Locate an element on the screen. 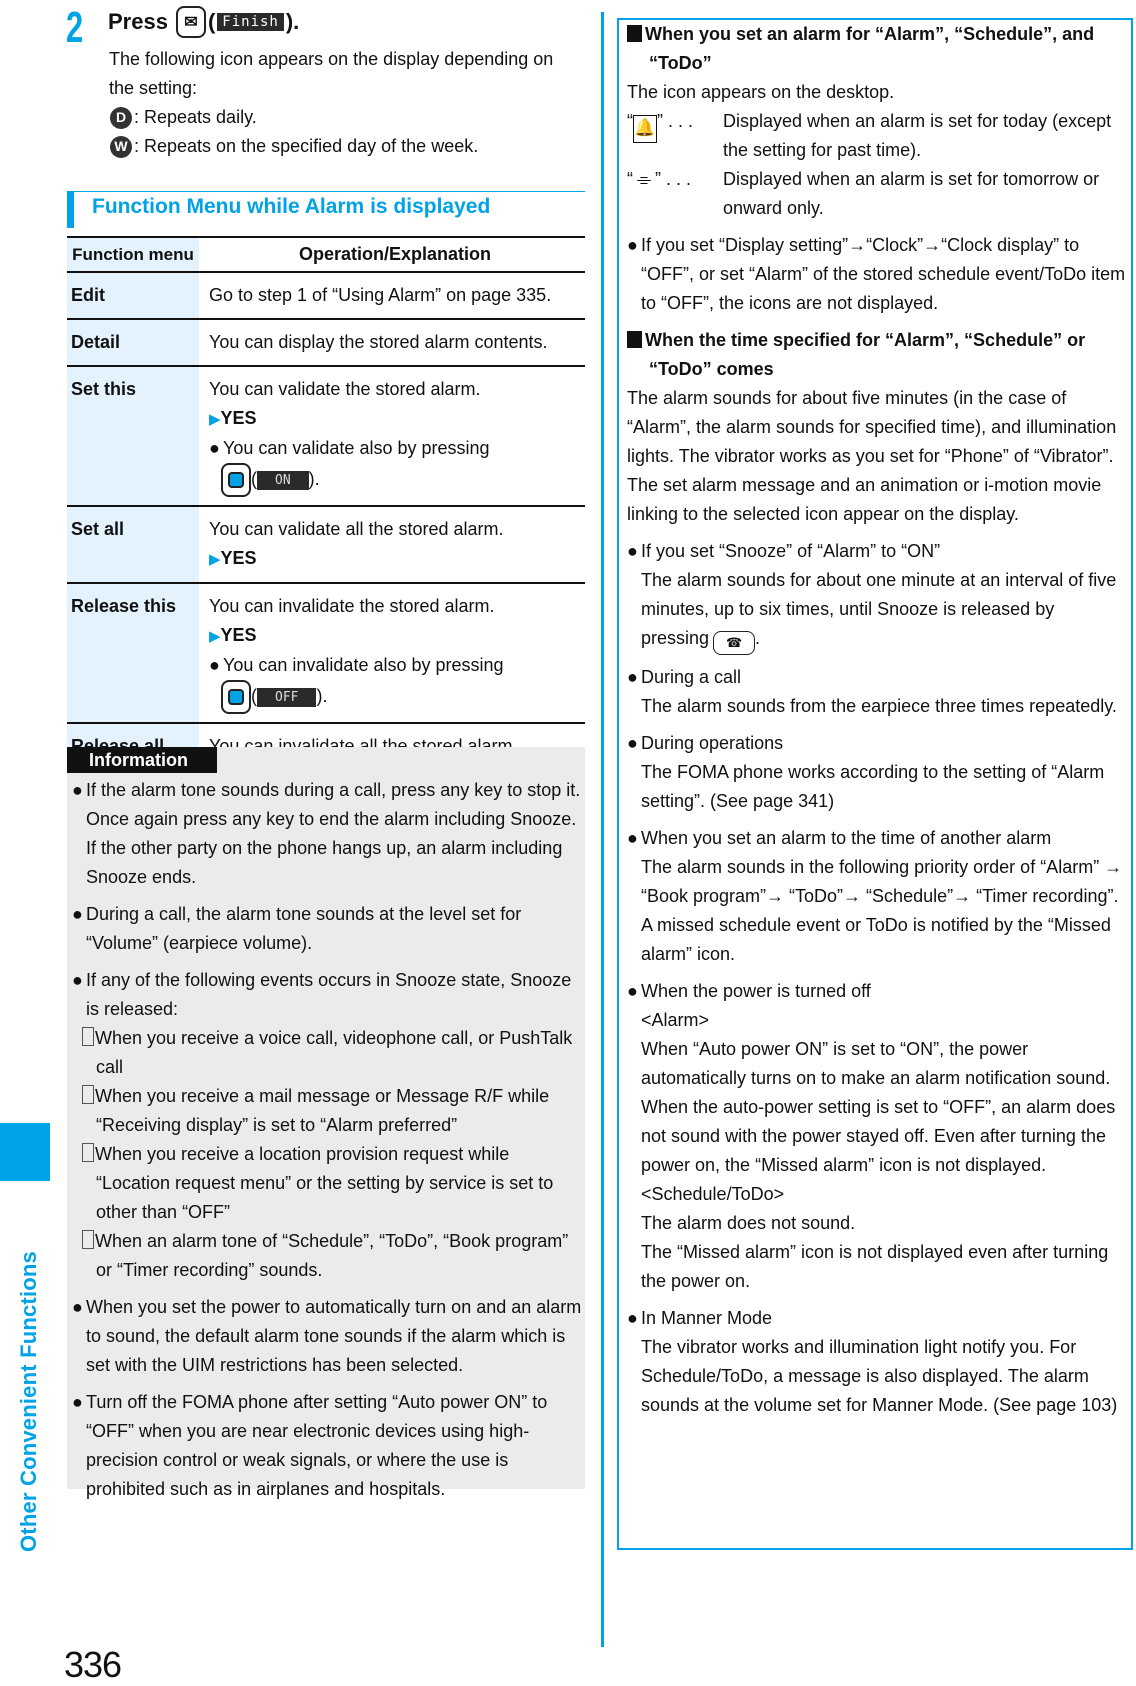 Image resolution: width=1136 pixels, height=1686 pixels. menu-item-edit: Edit is located at coordinates (133, 295).